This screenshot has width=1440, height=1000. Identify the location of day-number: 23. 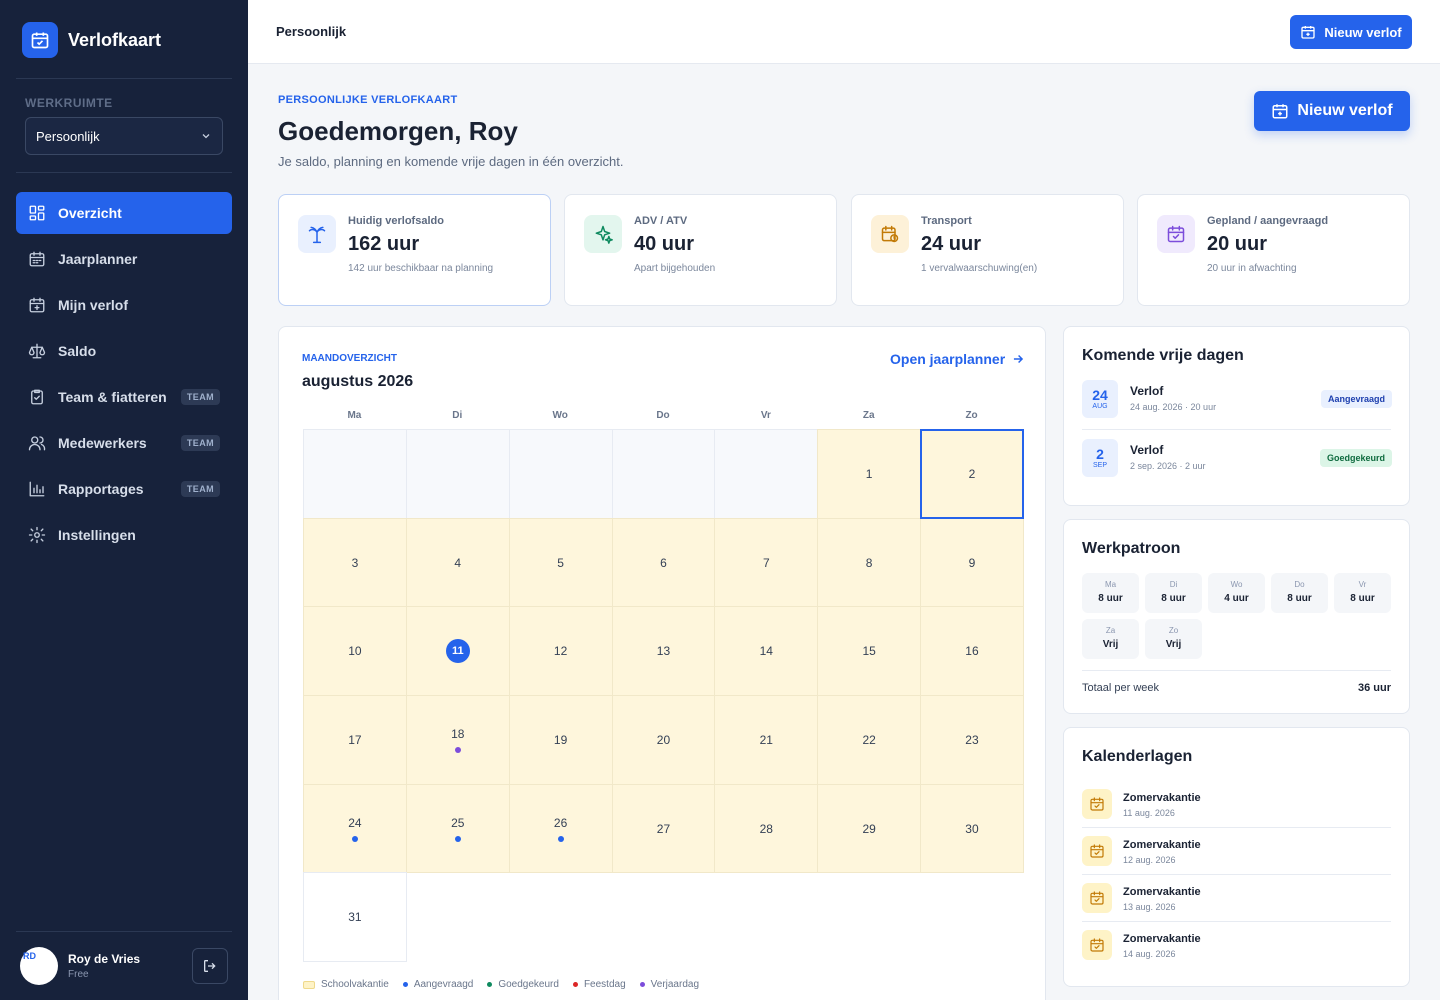
(972, 739).